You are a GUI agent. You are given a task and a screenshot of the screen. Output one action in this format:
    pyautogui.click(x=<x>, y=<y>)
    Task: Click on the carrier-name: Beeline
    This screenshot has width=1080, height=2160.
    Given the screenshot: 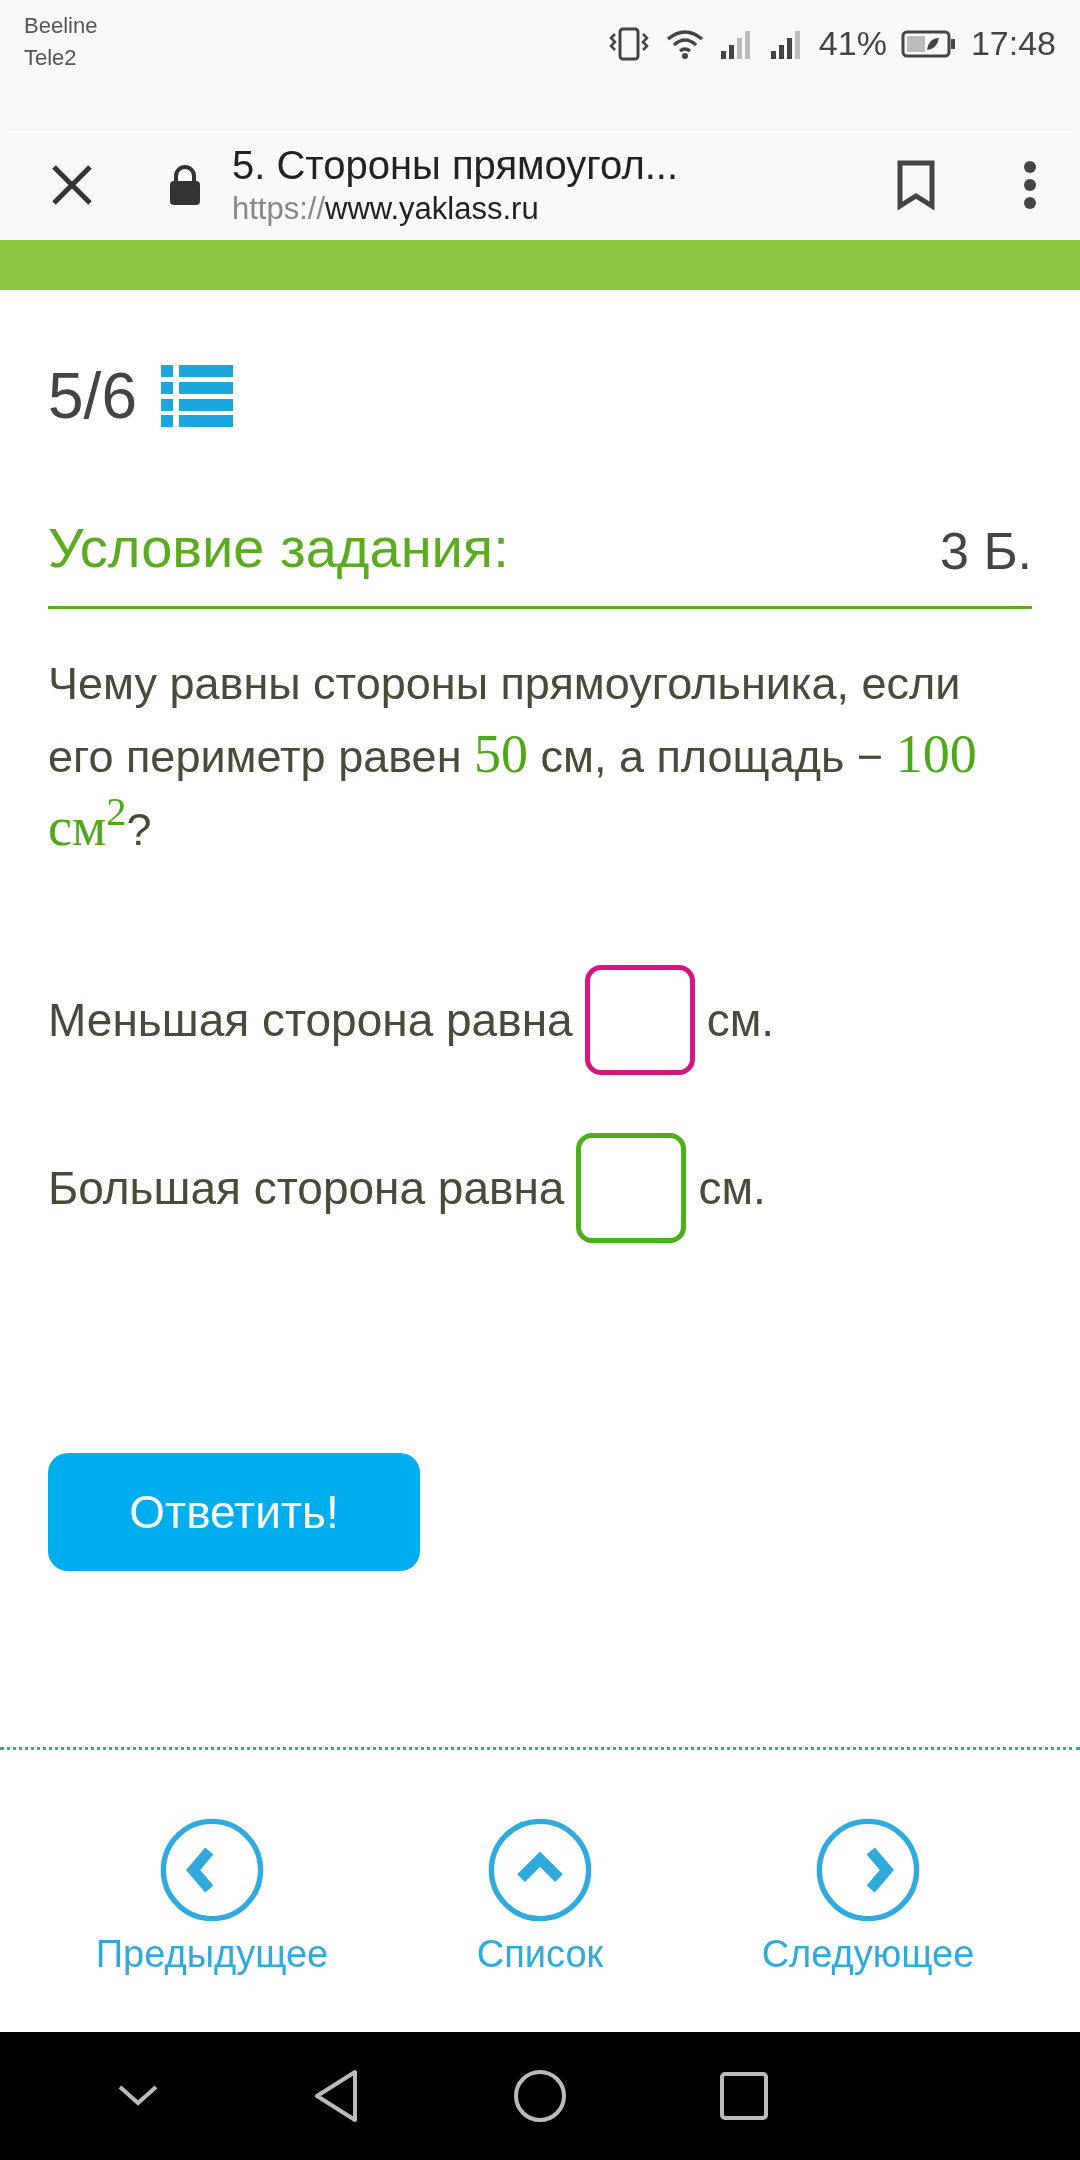 What is the action you would take?
    pyautogui.click(x=61, y=26)
    